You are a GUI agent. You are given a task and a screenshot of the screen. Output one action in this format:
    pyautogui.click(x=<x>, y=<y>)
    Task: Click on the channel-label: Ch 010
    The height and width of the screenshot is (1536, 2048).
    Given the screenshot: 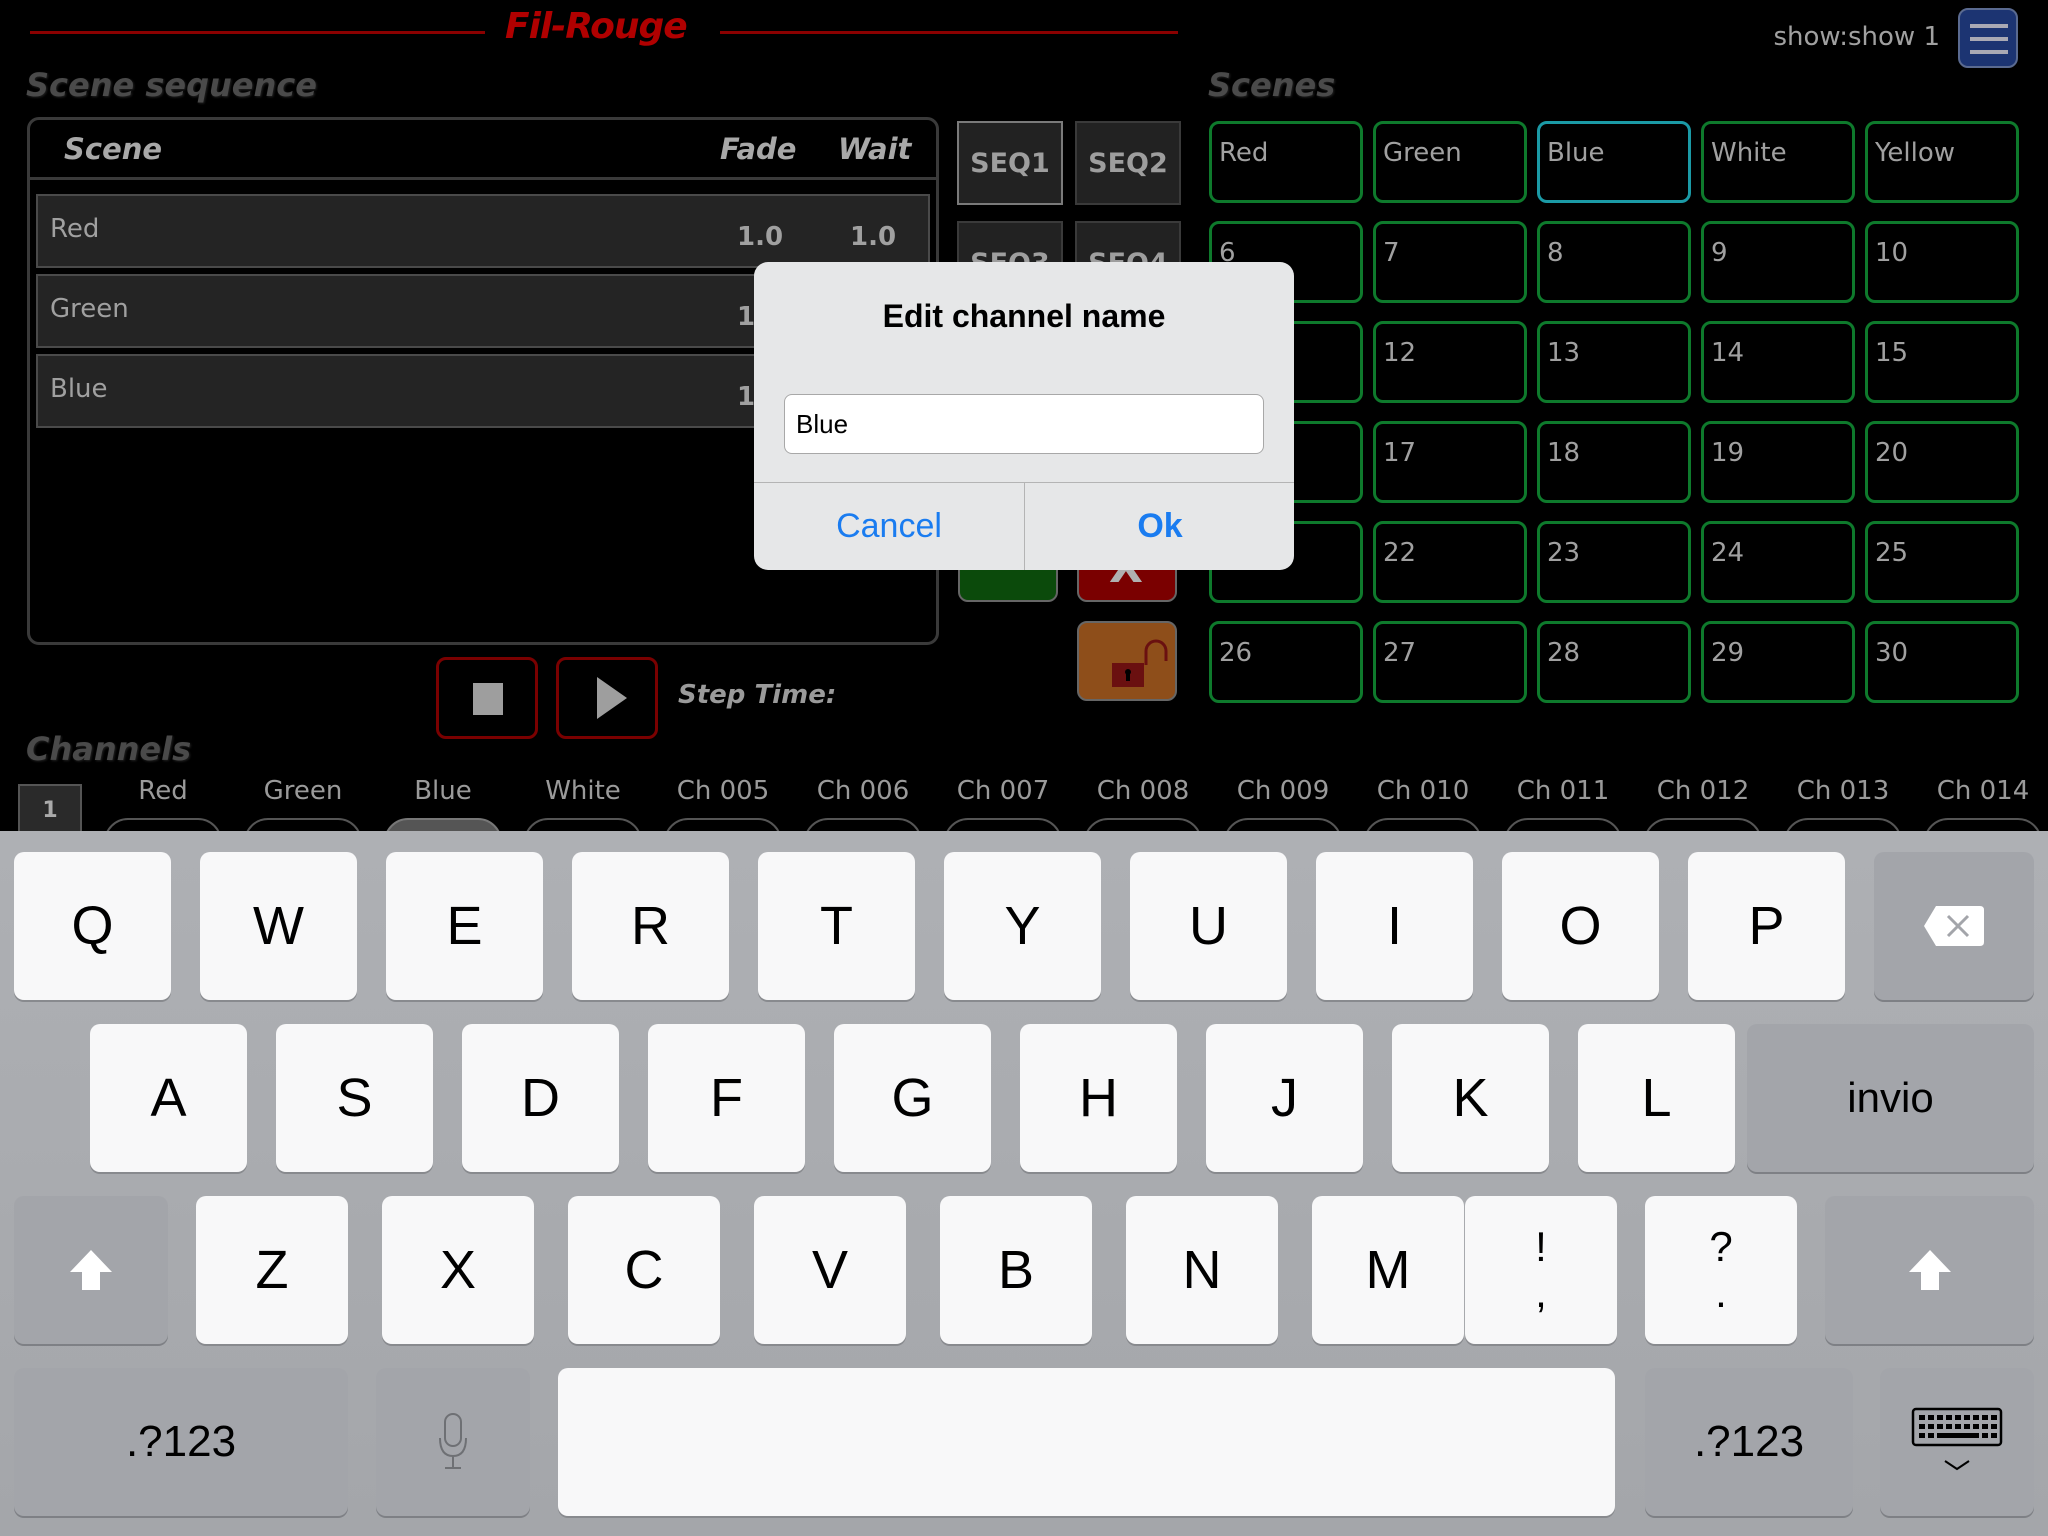 What is the action you would take?
    pyautogui.click(x=1423, y=791)
    